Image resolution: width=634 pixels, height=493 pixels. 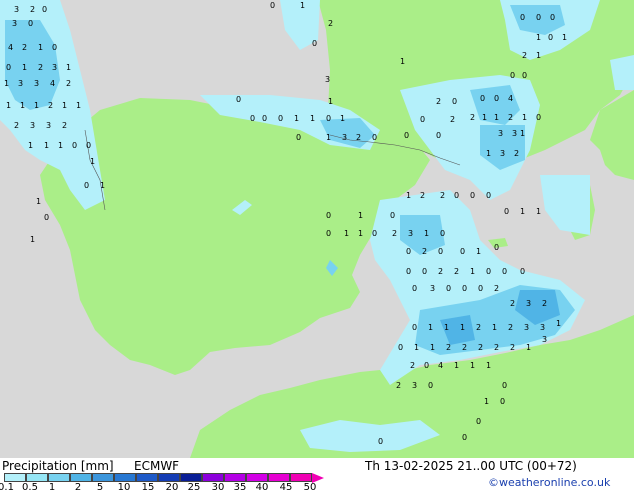 What do you see at coordinates (52, 487) in the screenshot?
I see `legend-tick-label: 1` at bounding box center [52, 487].